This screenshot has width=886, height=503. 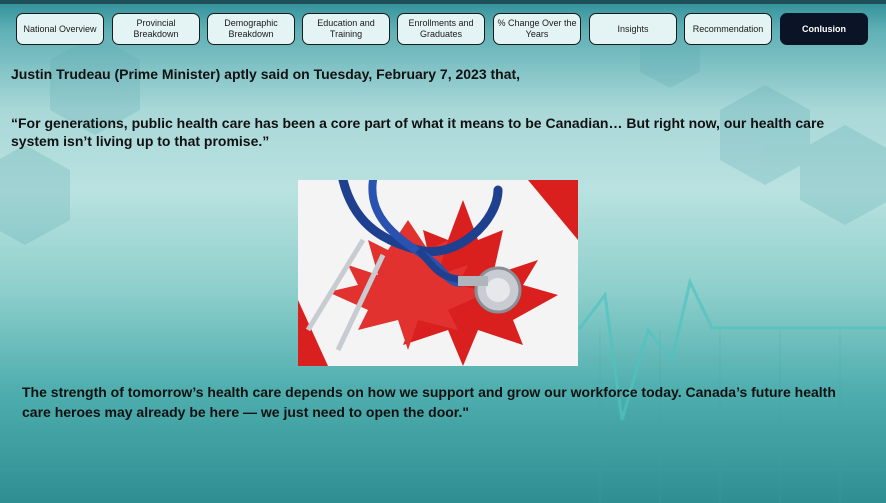 I want to click on tab-national-overview: National Overview, so click(x=60, y=29).